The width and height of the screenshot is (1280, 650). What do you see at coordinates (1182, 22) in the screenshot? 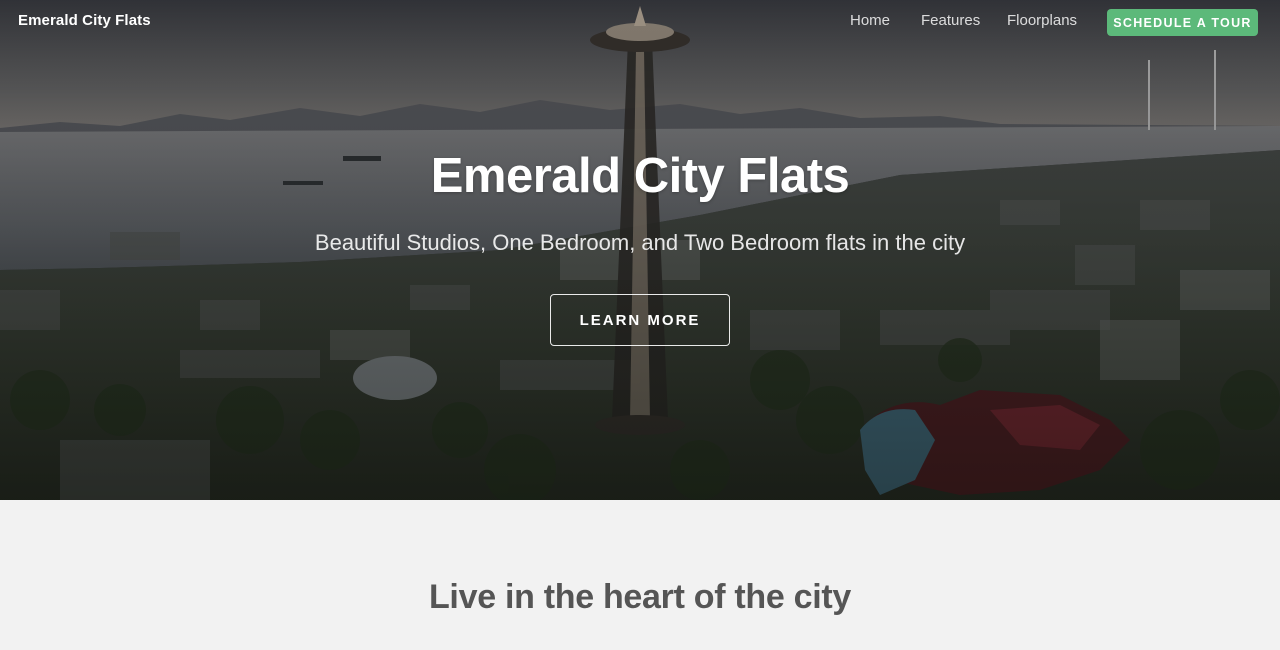
I see `schedule-tour-button: Schedule a Tour` at bounding box center [1182, 22].